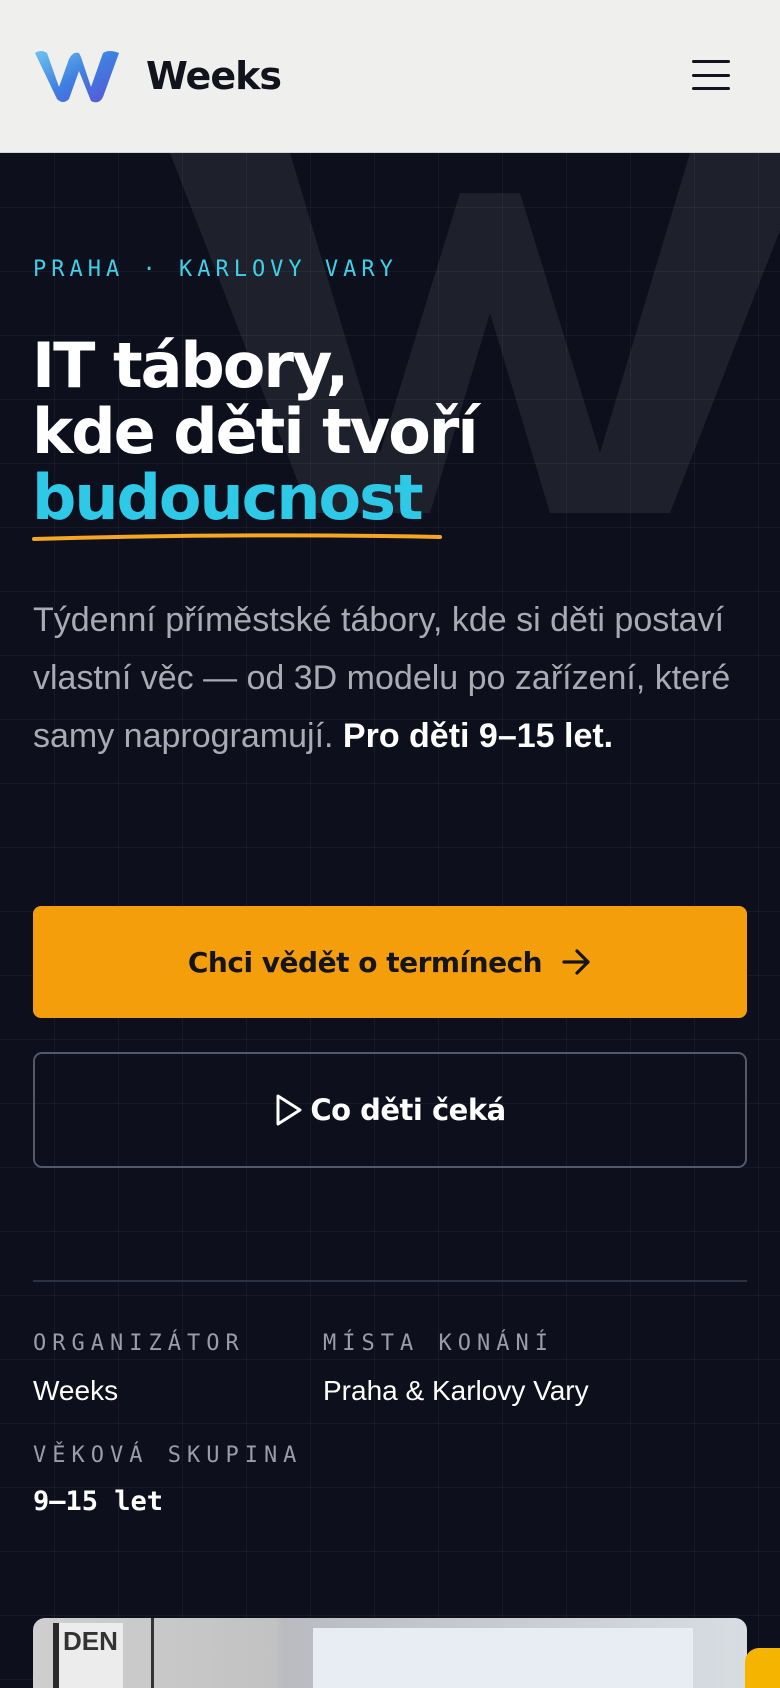  I want to click on dates-cta-button: Chci vědět o termínech, so click(390, 962).